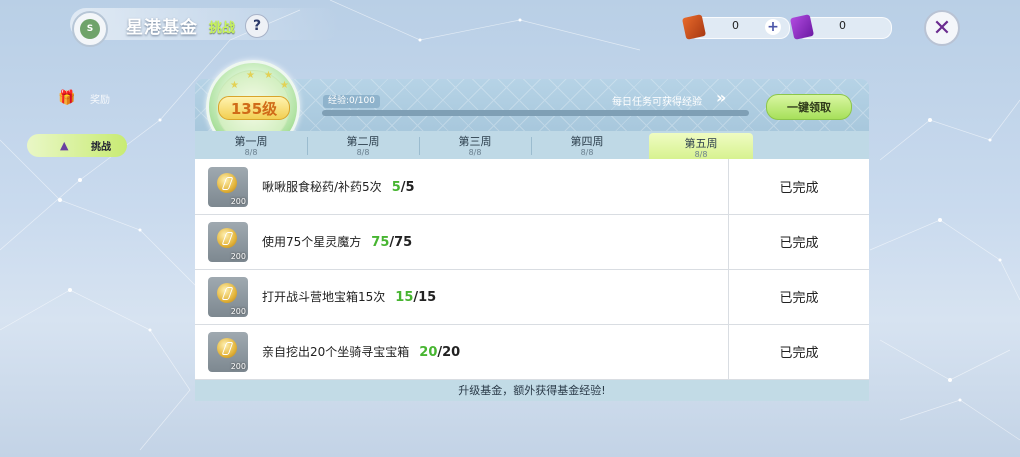 The width and height of the screenshot is (1020, 457). I want to click on tab-label: 第五周, so click(701, 143).